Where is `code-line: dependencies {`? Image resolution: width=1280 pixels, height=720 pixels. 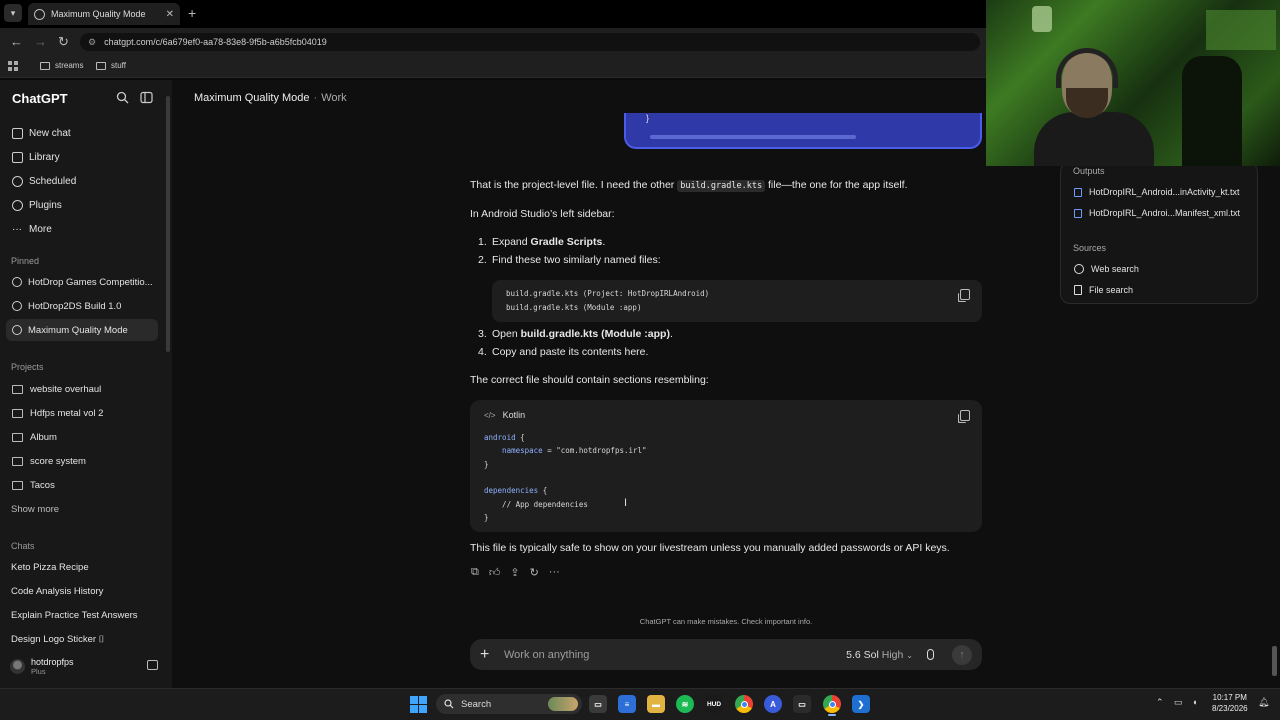
code-line: dependencies { is located at coordinates (516, 490).